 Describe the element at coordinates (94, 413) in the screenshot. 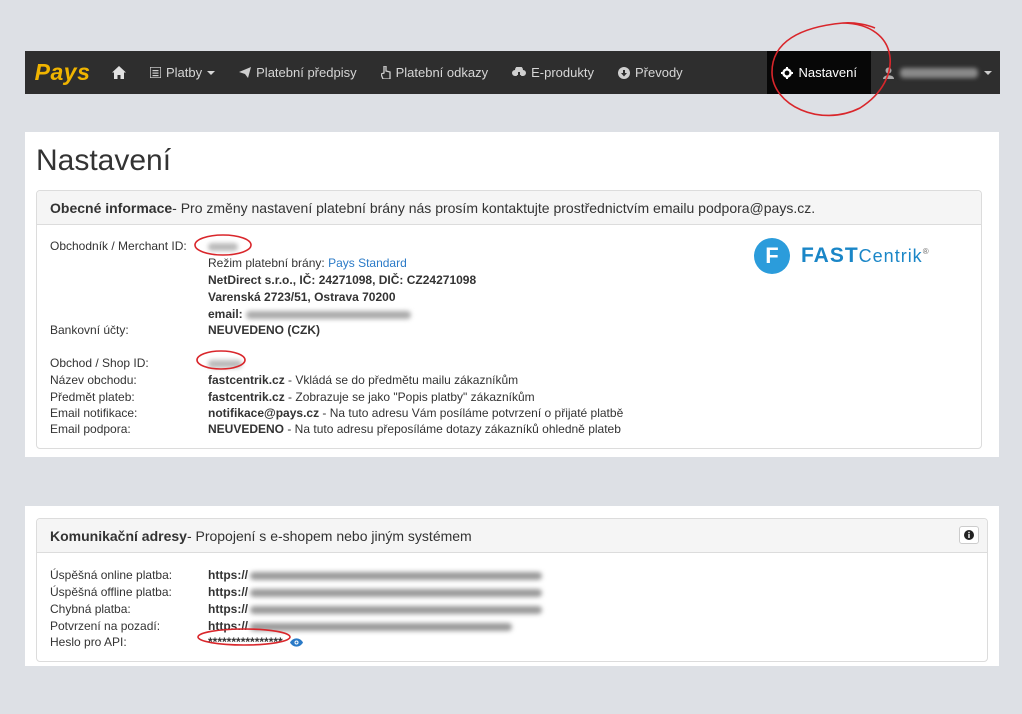

I see `notify-email-label: Email notifikace:` at that location.